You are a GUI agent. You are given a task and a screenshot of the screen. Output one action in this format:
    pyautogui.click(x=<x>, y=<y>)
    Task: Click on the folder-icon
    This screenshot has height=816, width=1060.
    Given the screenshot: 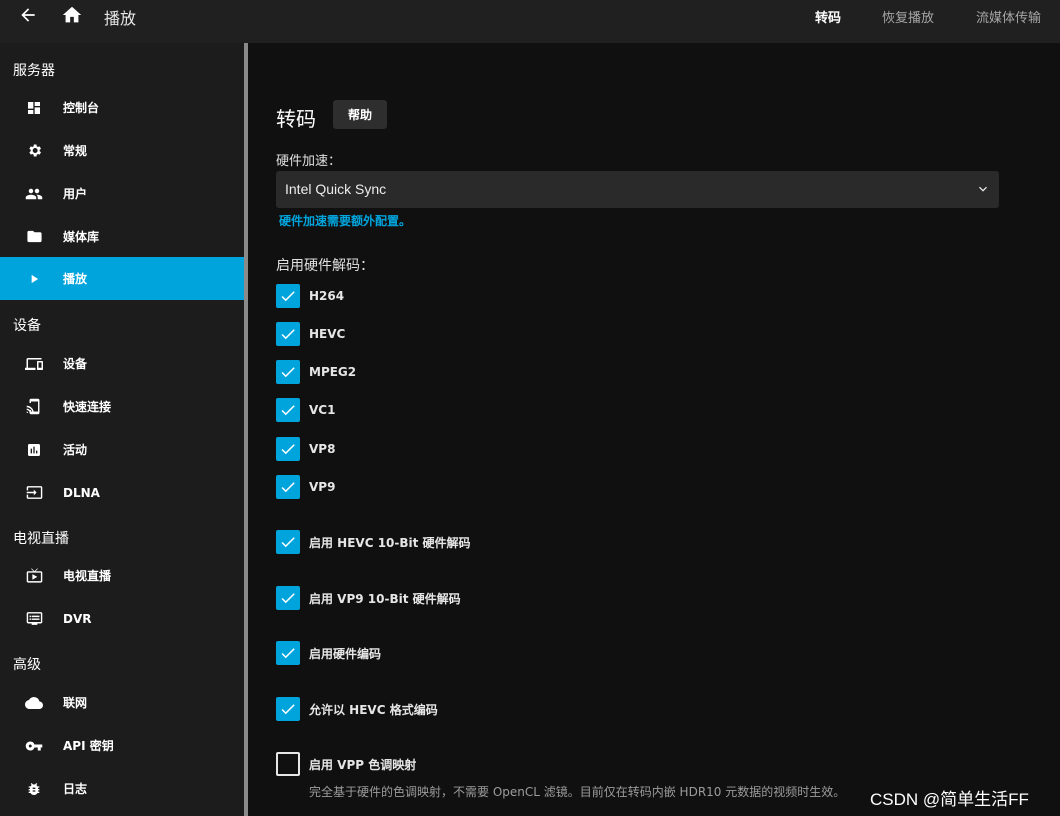 What is the action you would take?
    pyautogui.click(x=34, y=237)
    